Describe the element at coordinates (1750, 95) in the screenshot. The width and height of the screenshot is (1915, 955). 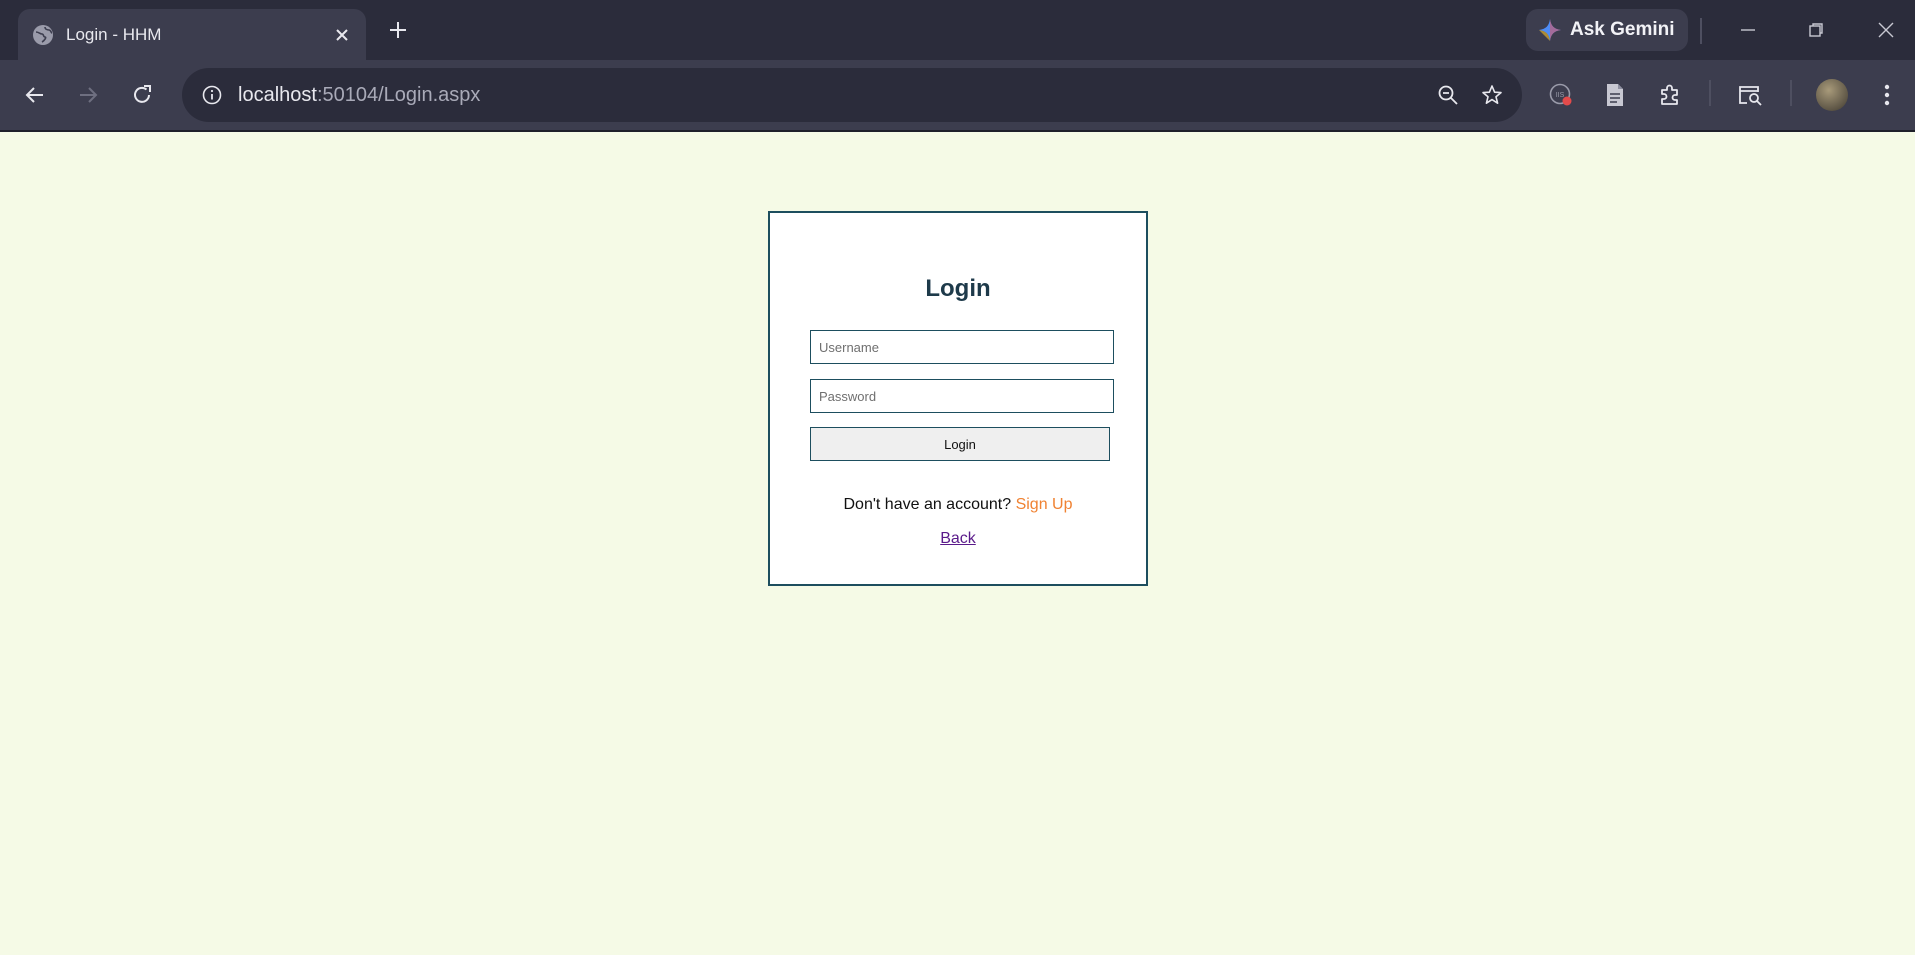
I see `tab-search-icon` at that location.